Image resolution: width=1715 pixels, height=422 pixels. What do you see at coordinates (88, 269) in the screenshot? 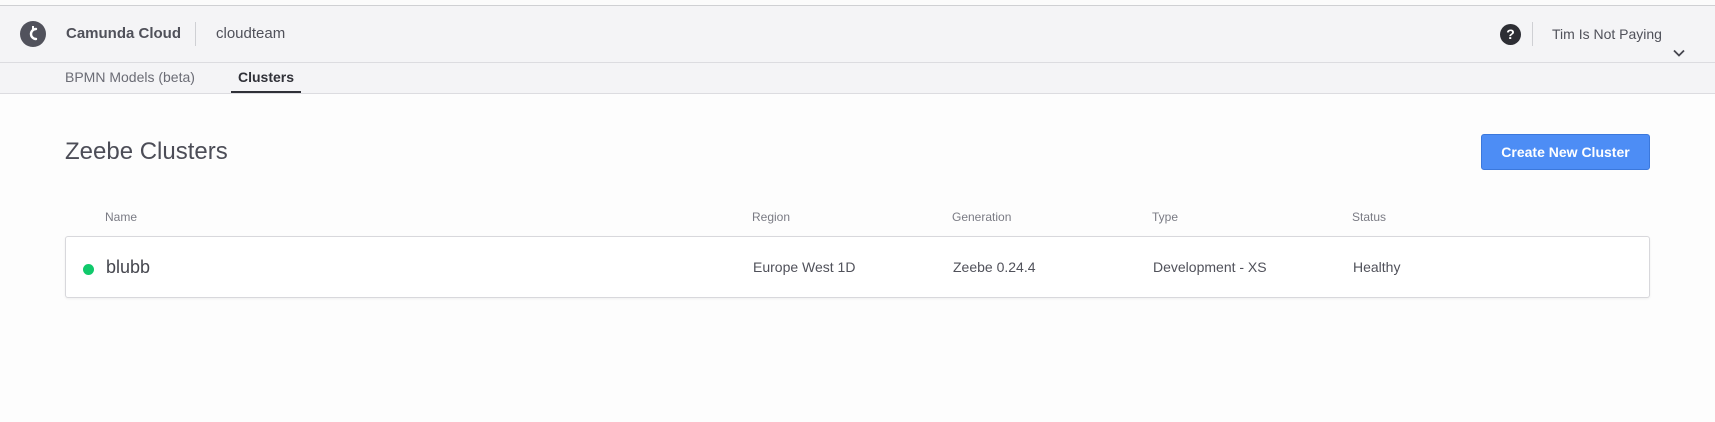
I see `status-dot-icon` at bounding box center [88, 269].